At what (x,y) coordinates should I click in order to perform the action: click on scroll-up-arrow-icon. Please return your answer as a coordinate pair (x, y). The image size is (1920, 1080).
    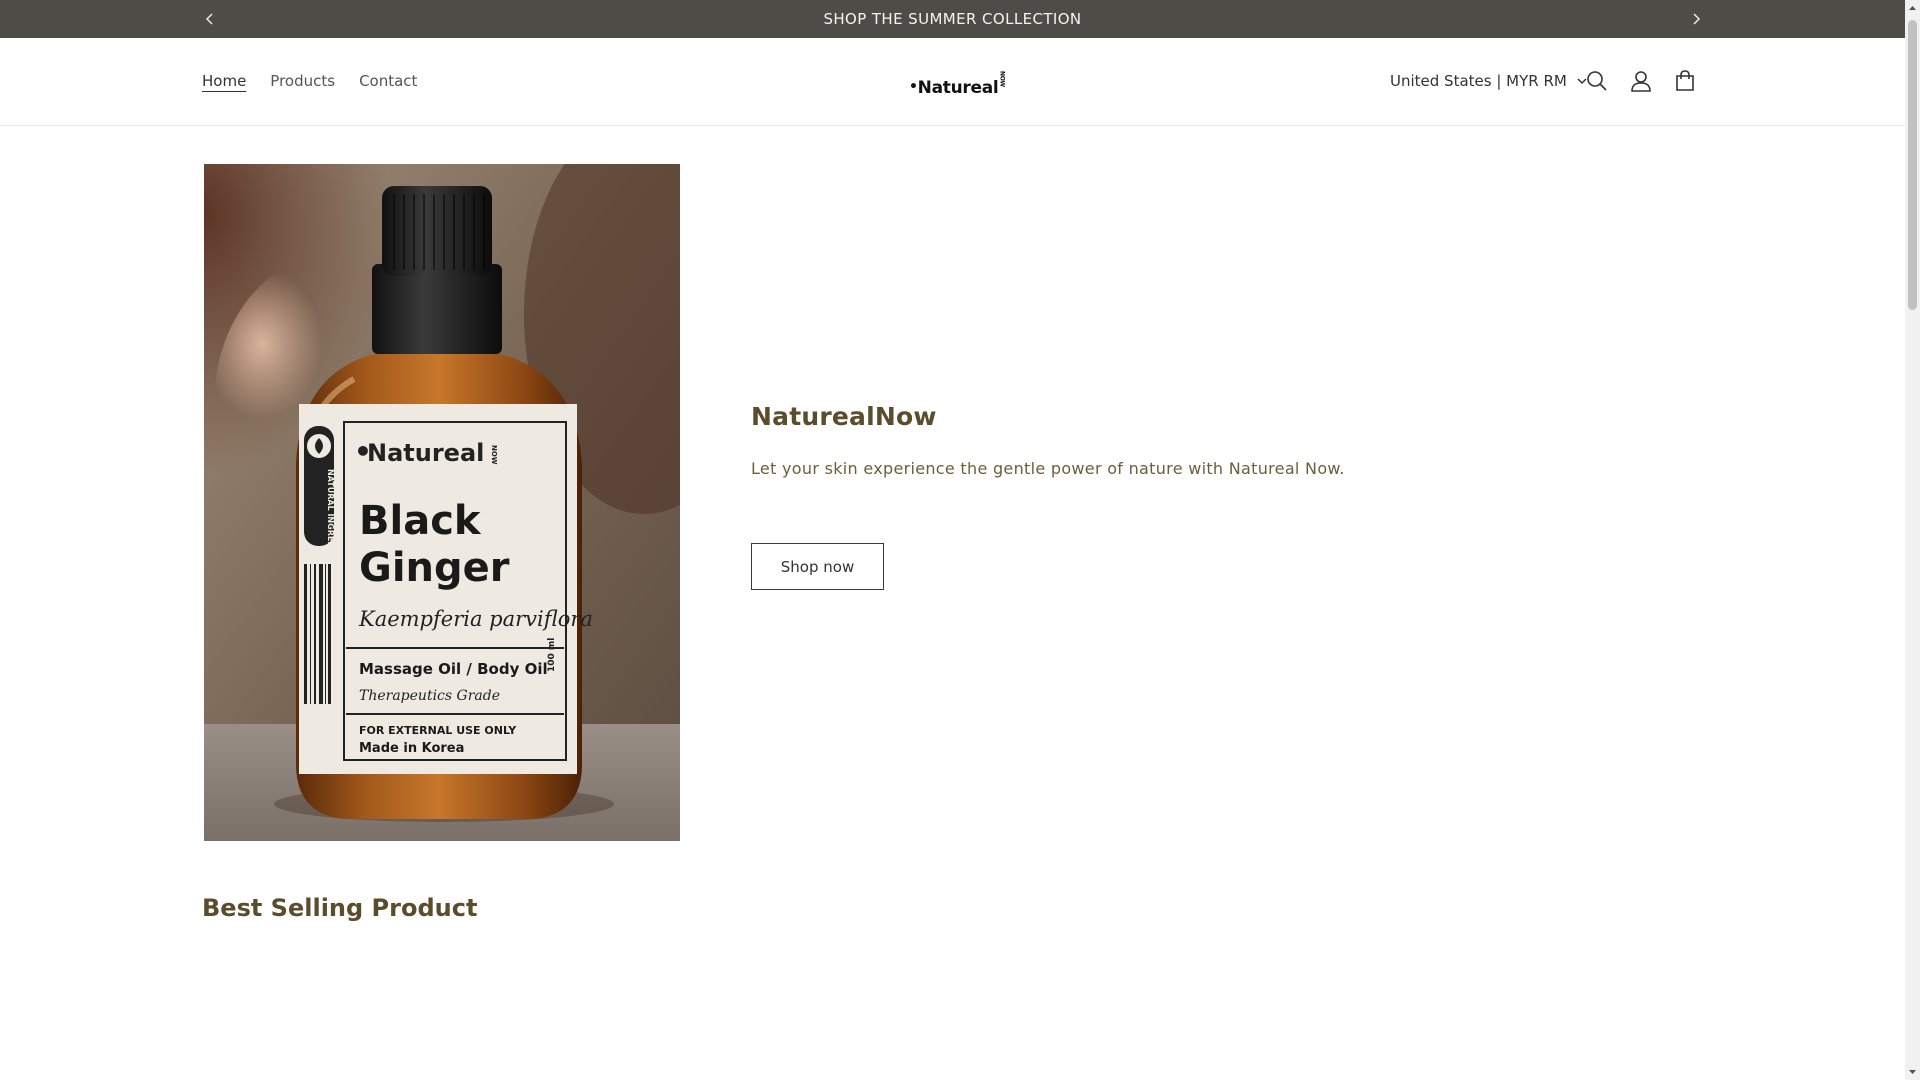
    Looking at the image, I should click on (1912, 8).